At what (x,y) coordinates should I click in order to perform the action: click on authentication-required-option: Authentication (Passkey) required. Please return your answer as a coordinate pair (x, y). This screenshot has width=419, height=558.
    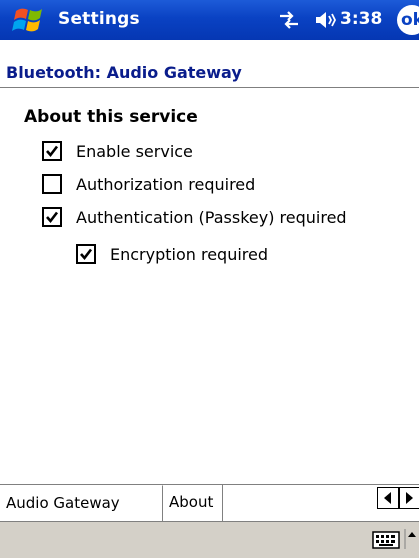
    Looking at the image, I should click on (194, 217).